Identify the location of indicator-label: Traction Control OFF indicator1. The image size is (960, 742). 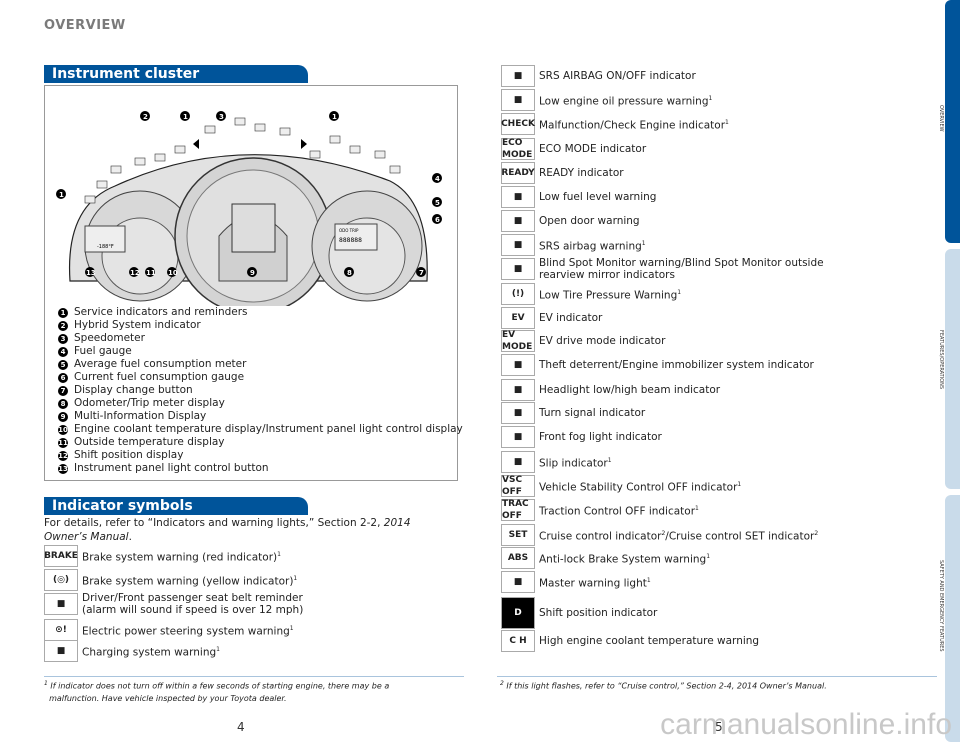
(619, 511).